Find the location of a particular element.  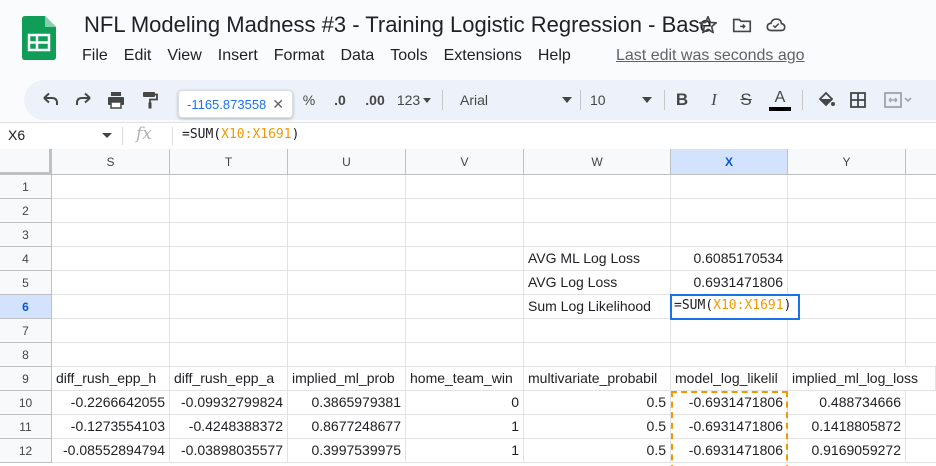

move-folder-icon is located at coordinates (742, 25).